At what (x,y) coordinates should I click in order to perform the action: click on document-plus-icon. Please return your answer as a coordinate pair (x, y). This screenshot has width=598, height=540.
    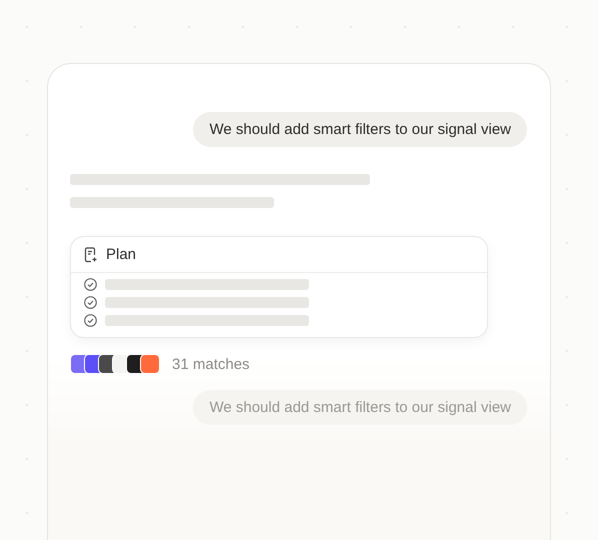
    Looking at the image, I should click on (91, 254).